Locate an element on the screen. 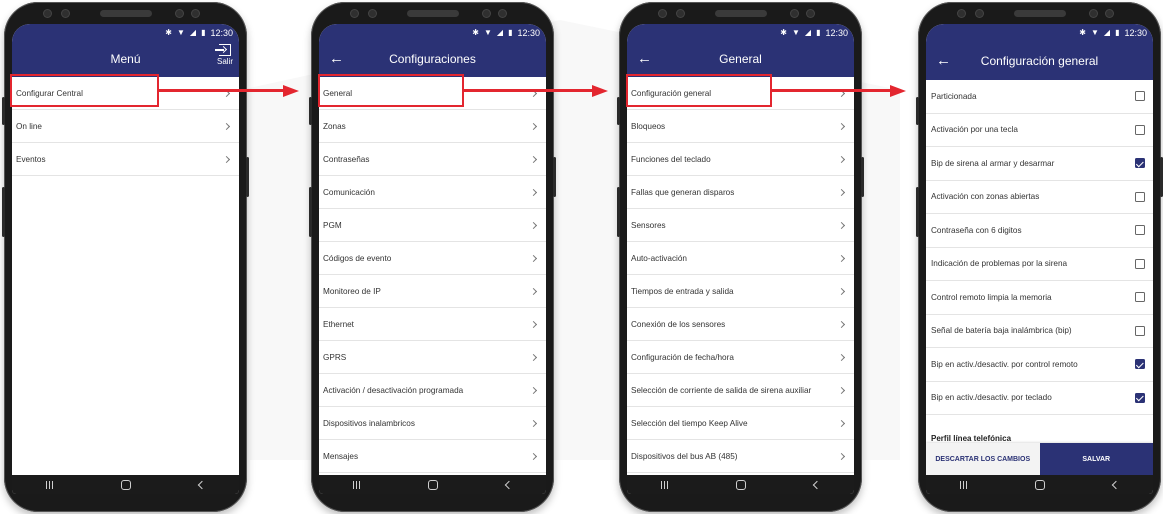  list-item: Conexión de los sensores is located at coordinates (740, 324).